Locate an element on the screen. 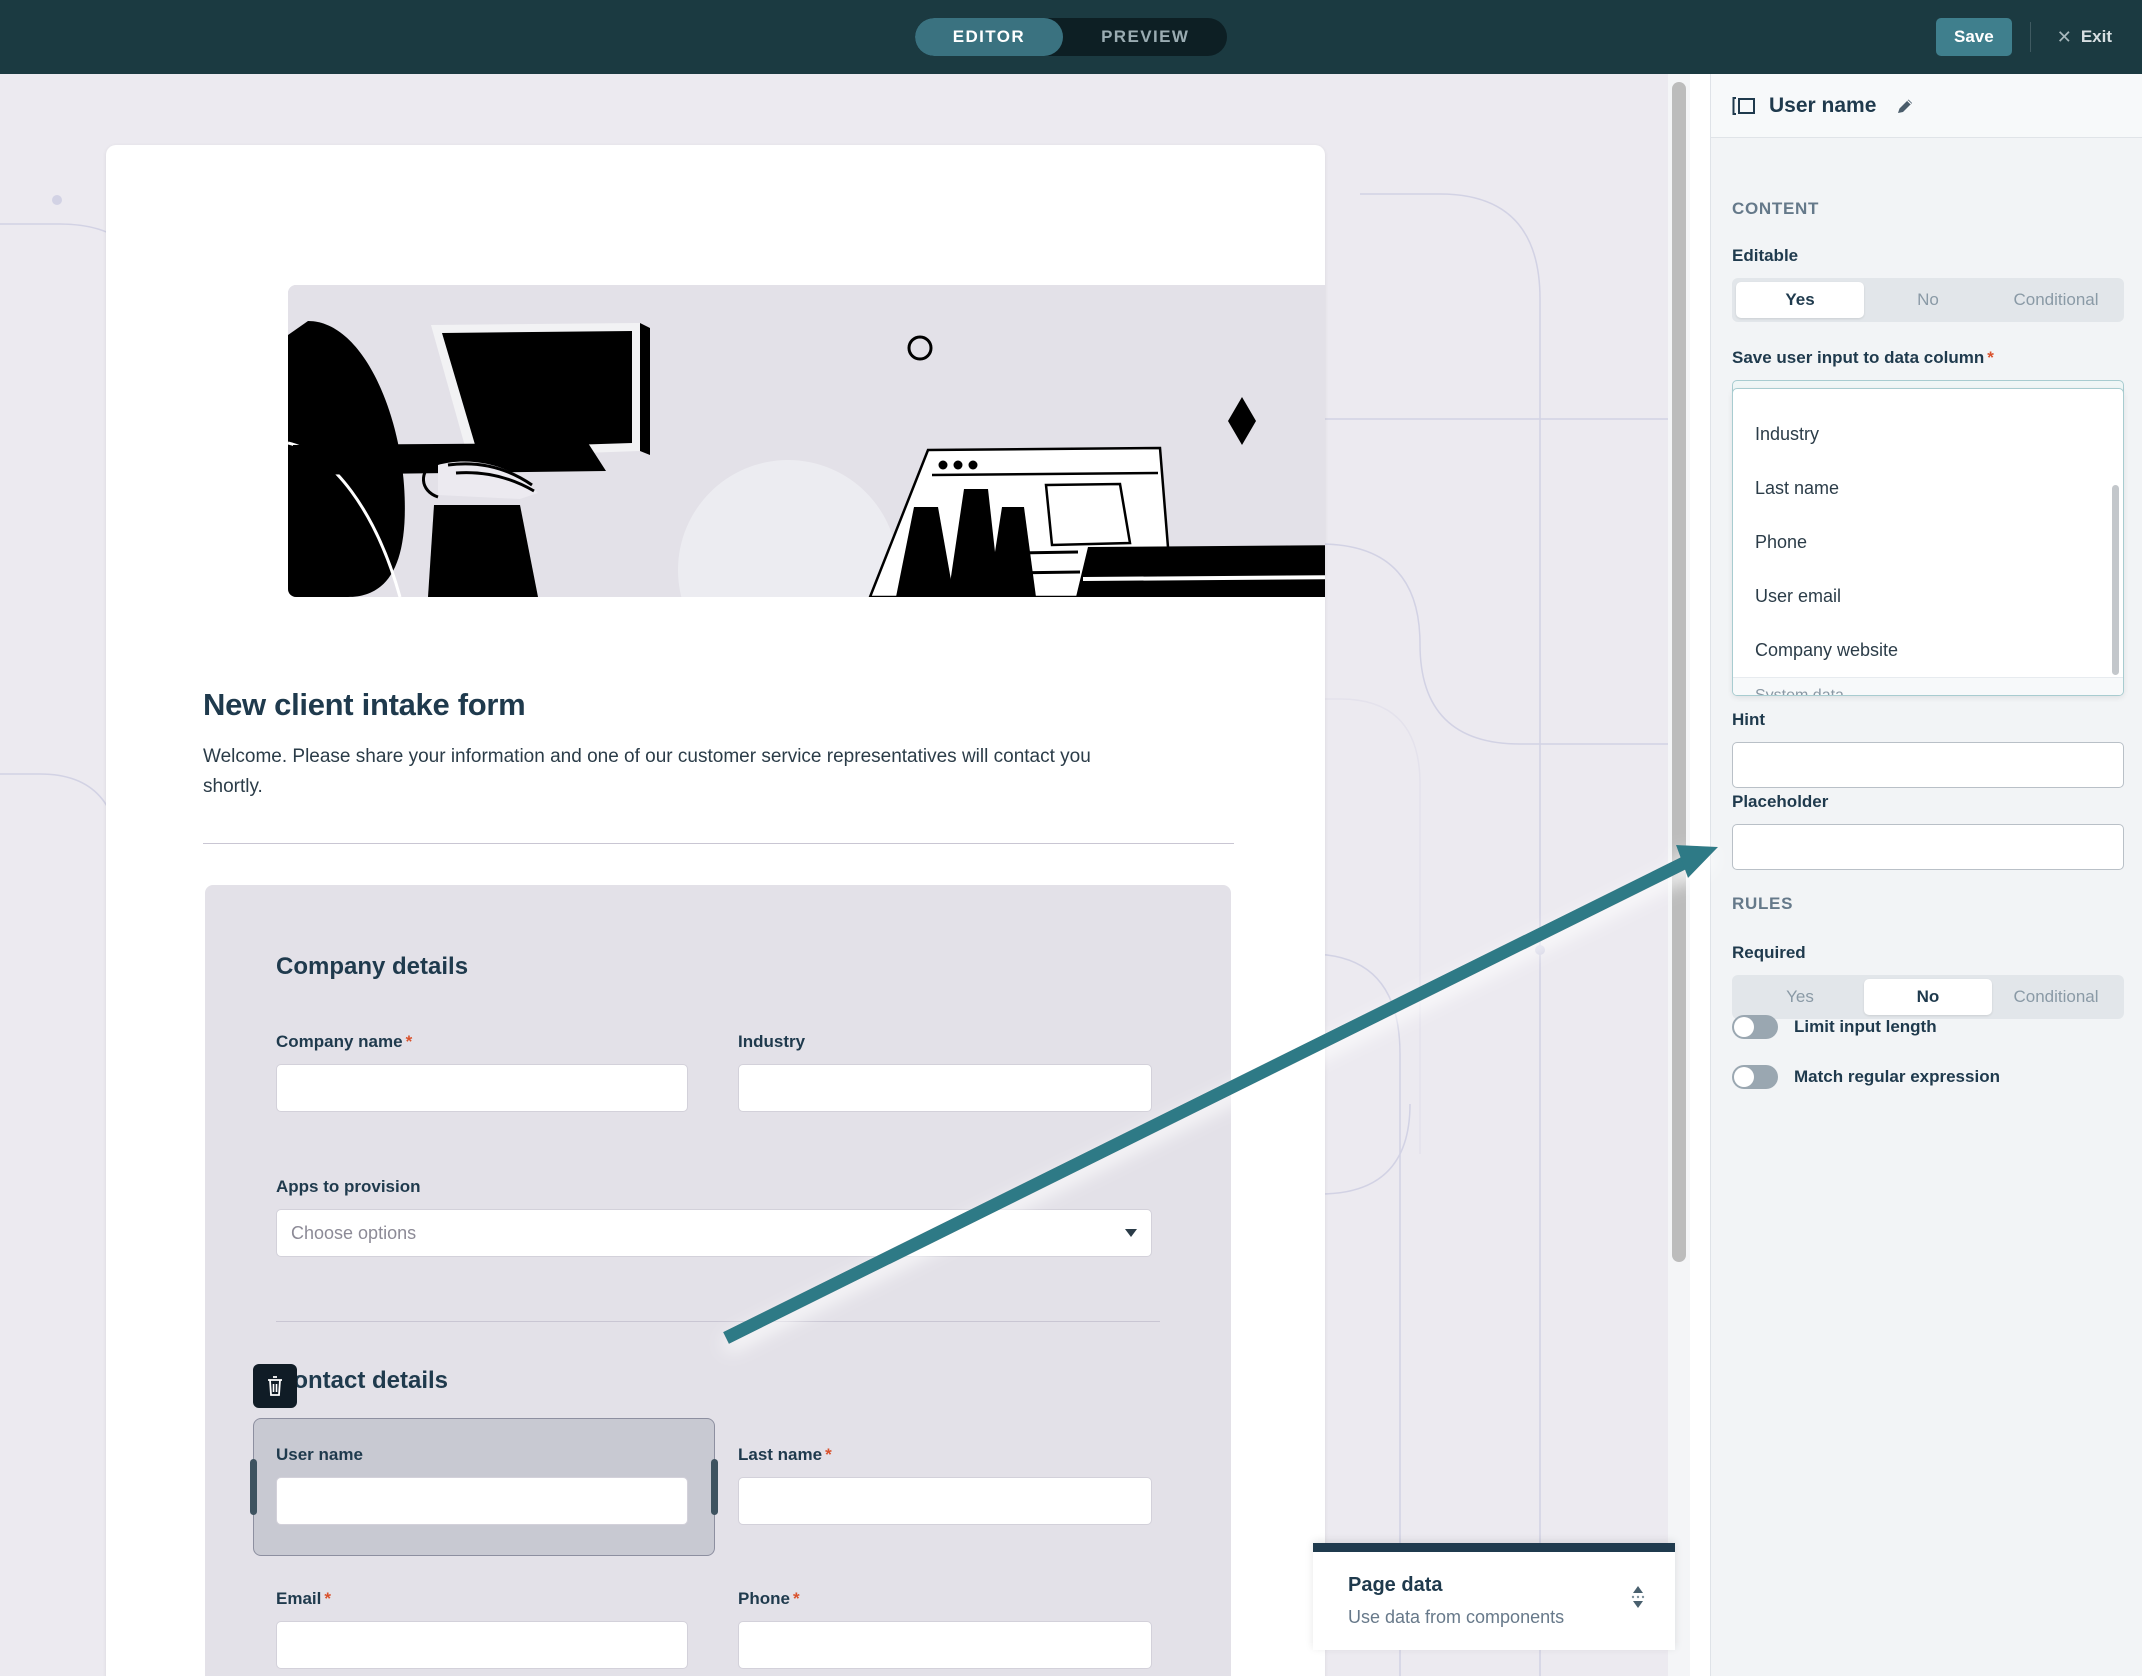 This screenshot has height=1676, width=2142. field-input-email is located at coordinates (482, 1645).